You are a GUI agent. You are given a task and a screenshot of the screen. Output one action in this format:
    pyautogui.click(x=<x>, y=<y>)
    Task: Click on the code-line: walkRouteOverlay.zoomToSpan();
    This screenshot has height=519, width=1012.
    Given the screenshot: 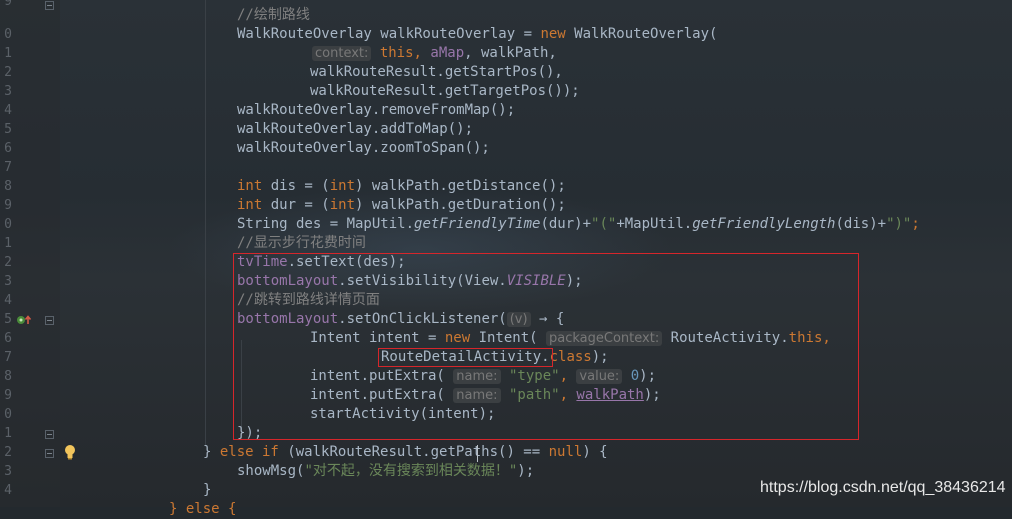 What is the action you would take?
    pyautogui.click(x=363, y=148)
    